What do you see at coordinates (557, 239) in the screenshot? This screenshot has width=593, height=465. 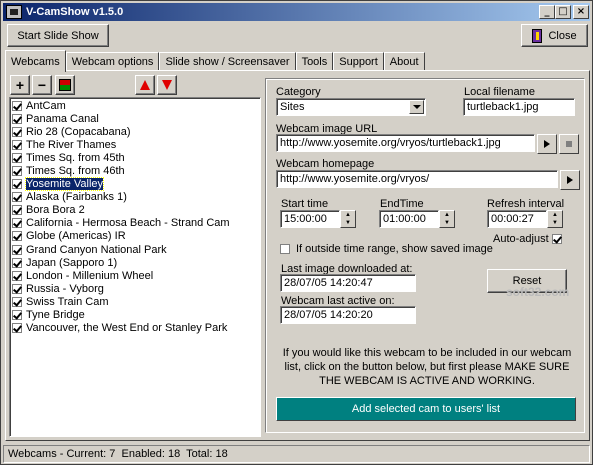 I see `auto-adjust-checkbox` at bounding box center [557, 239].